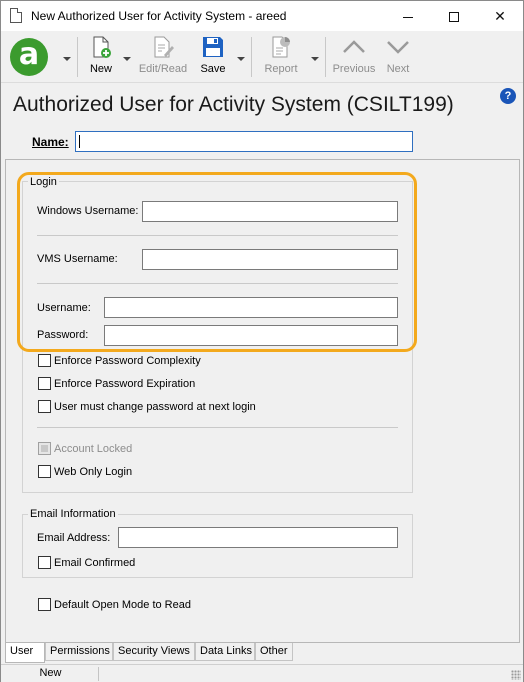 This screenshot has width=524, height=682. Describe the element at coordinates (50, 142) in the screenshot. I see `name-label: Name:` at that location.